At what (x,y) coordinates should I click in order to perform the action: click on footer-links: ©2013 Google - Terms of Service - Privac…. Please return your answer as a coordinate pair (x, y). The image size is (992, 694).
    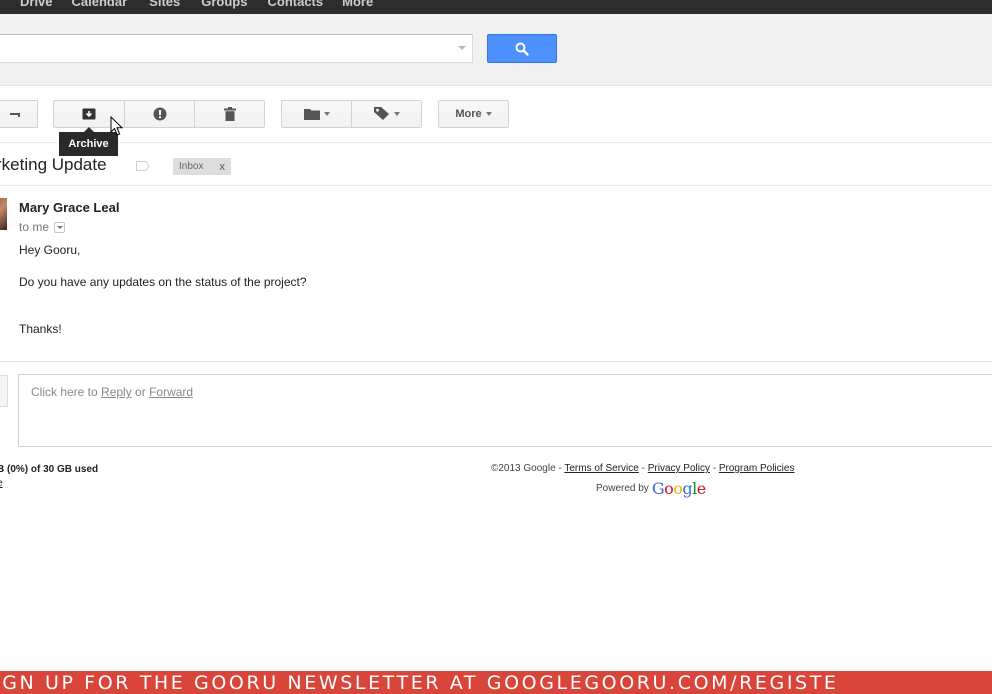
    Looking at the image, I should click on (642, 468).